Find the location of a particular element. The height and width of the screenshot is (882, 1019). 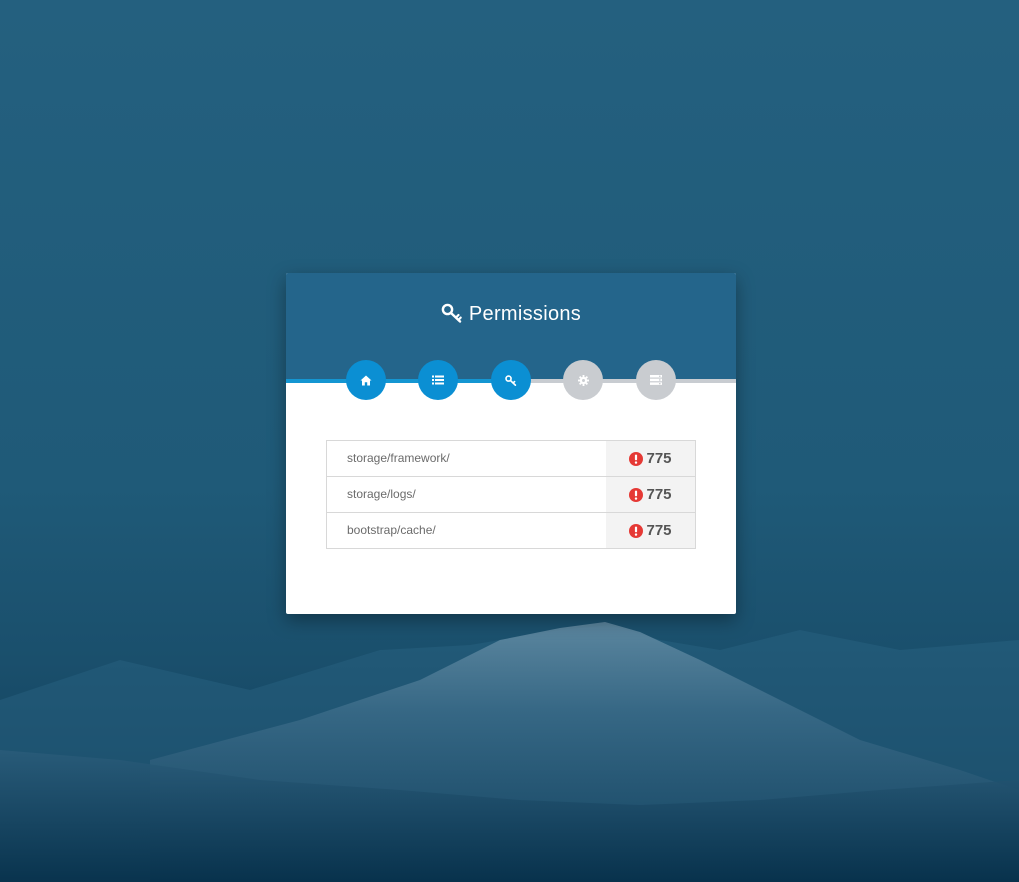

server-icon is located at coordinates (656, 380).